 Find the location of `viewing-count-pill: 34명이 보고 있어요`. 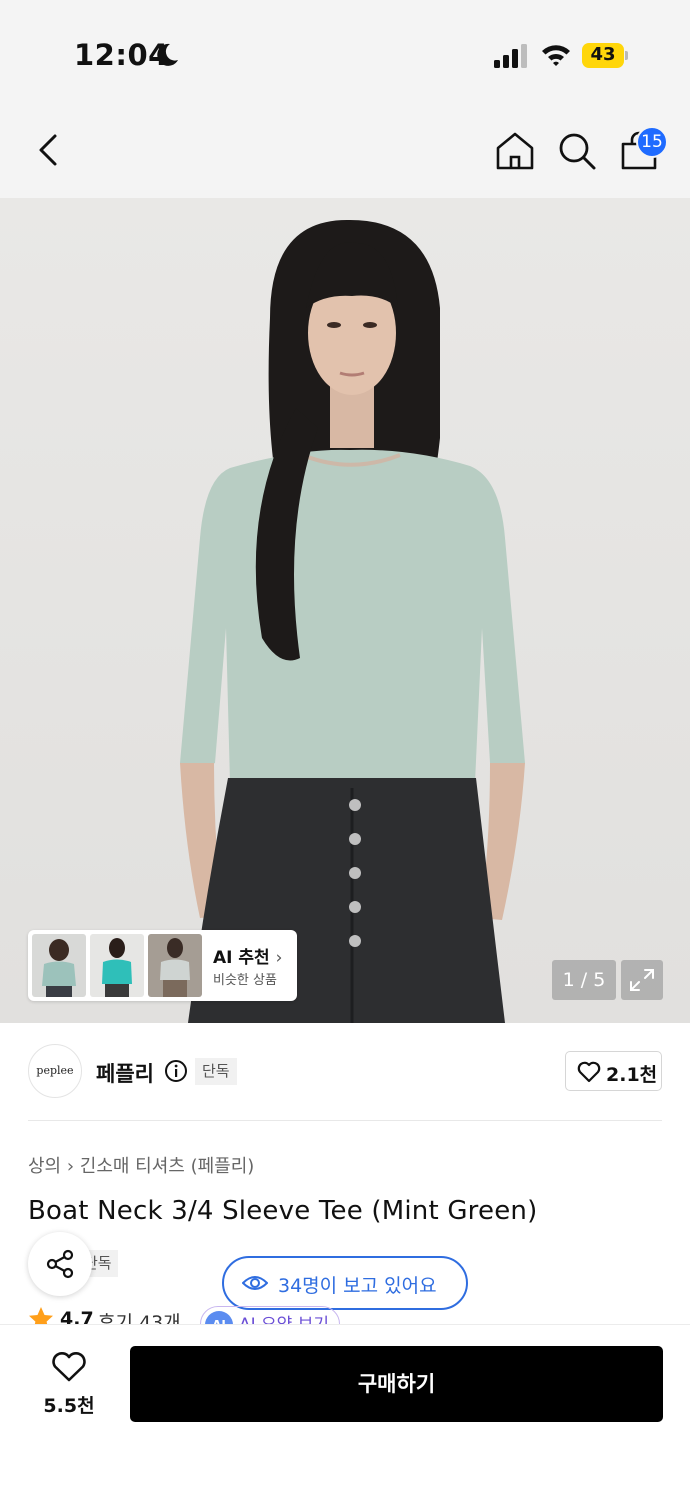

viewing-count-pill: 34명이 보고 있어요 is located at coordinates (345, 1283).